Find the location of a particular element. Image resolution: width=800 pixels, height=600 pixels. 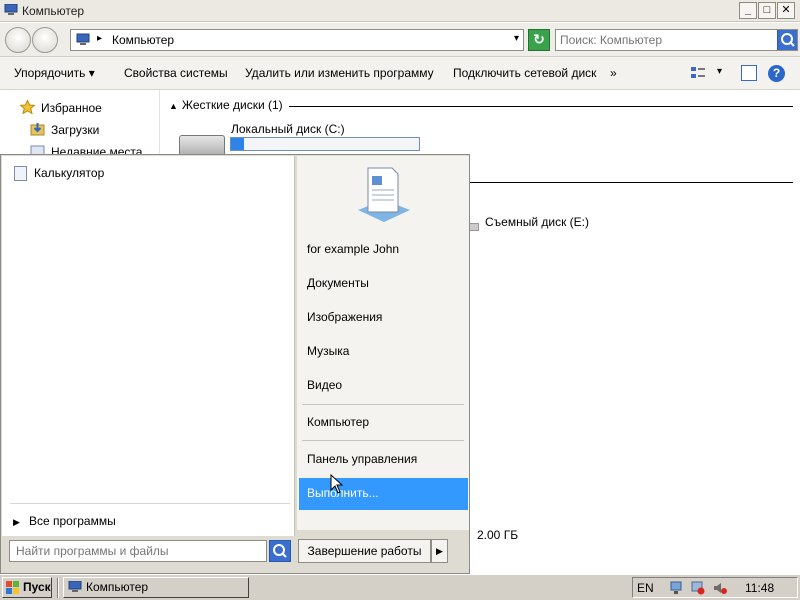

shutdown-options-arrow: ▶ is located at coordinates (439, 551).